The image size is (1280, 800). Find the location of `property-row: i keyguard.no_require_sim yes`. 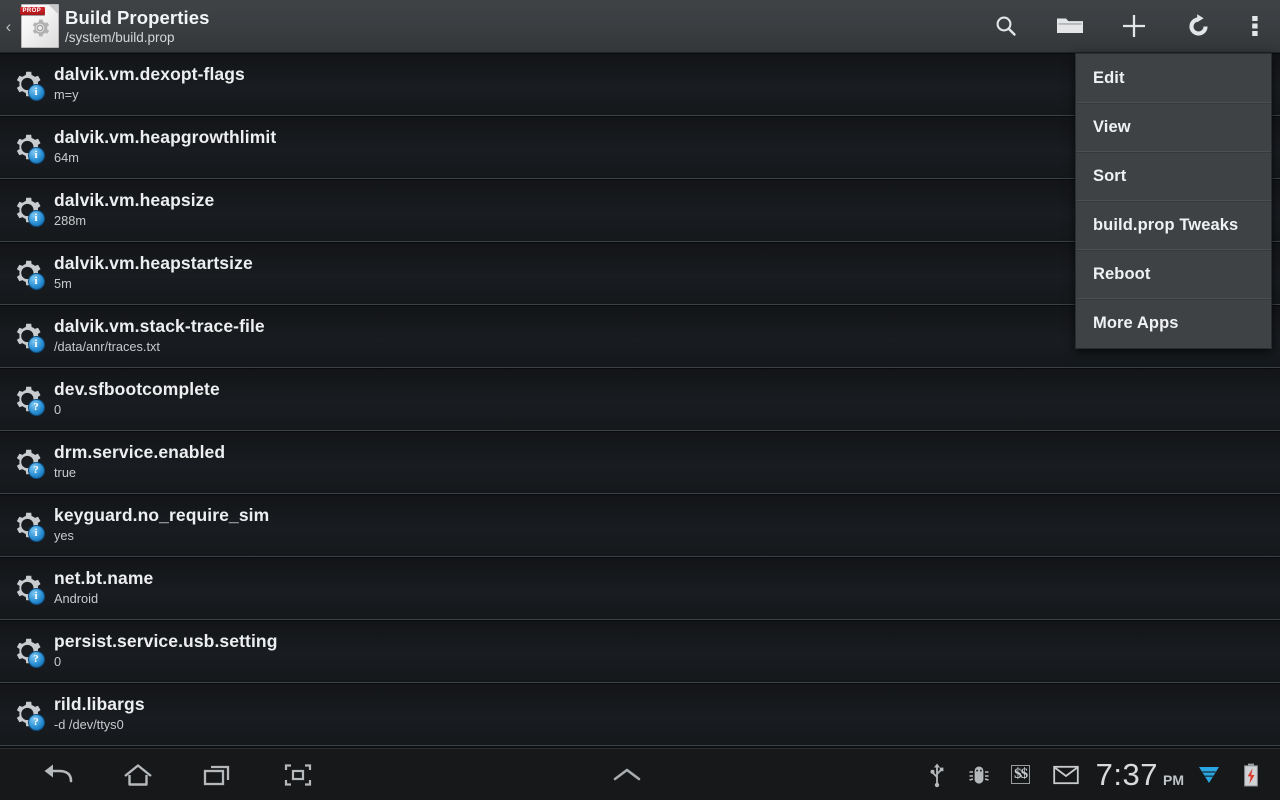

property-row: i keyguard.no_require_sim yes is located at coordinates (640, 525).